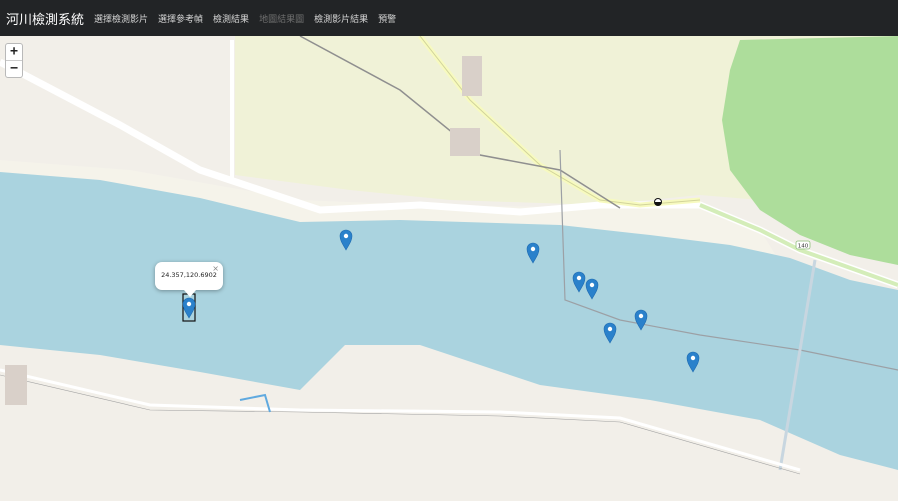  I want to click on popup-coordinates: 24.357,120.6902, so click(189, 275).